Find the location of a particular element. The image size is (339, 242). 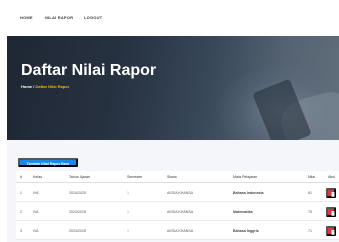

nav-link-home: HOME is located at coordinates (26, 17).